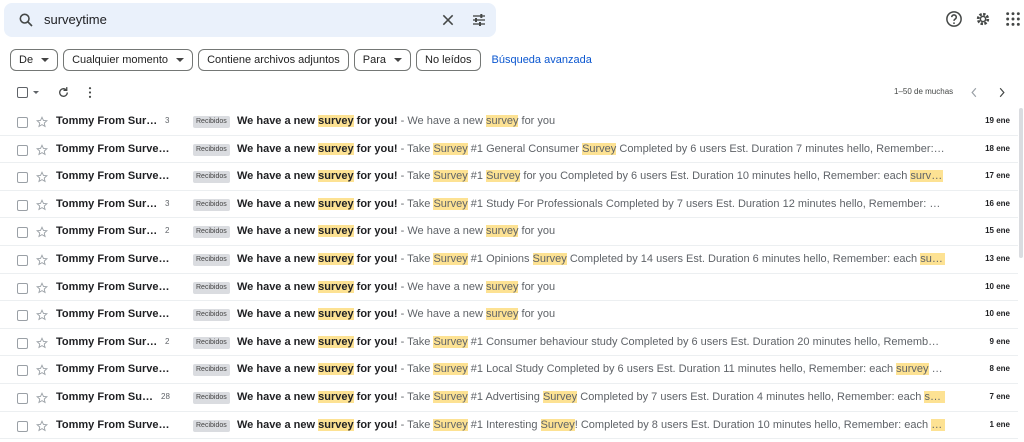 The image size is (1024, 442). I want to click on email-date: 18 ene, so click(997, 148).